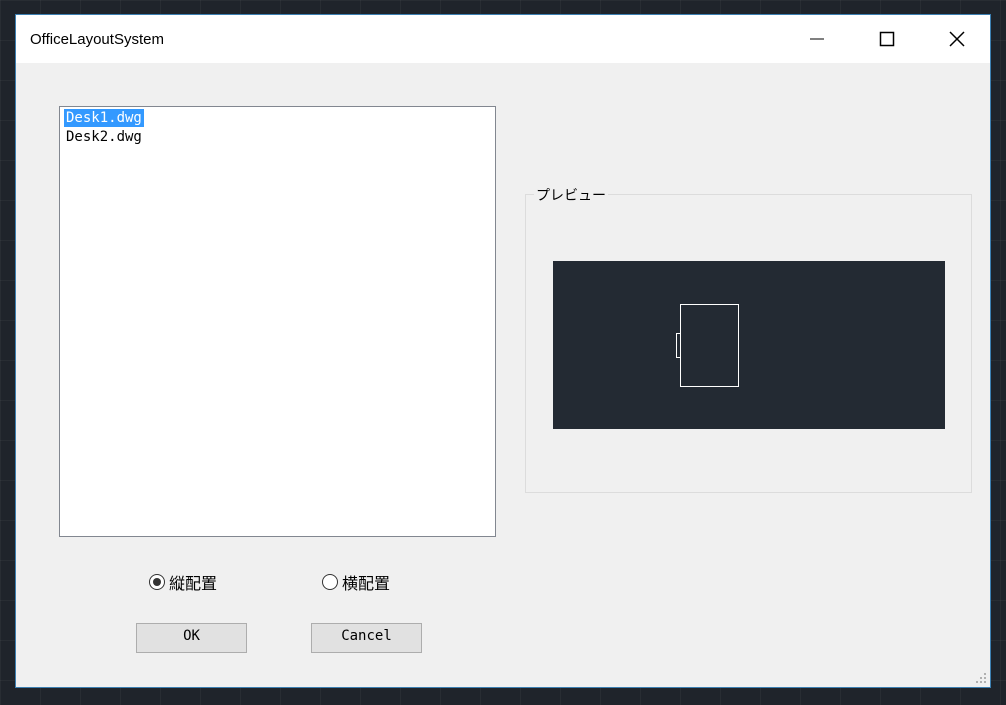 This screenshot has height=705, width=1006. I want to click on maximize-button, so click(887, 39).